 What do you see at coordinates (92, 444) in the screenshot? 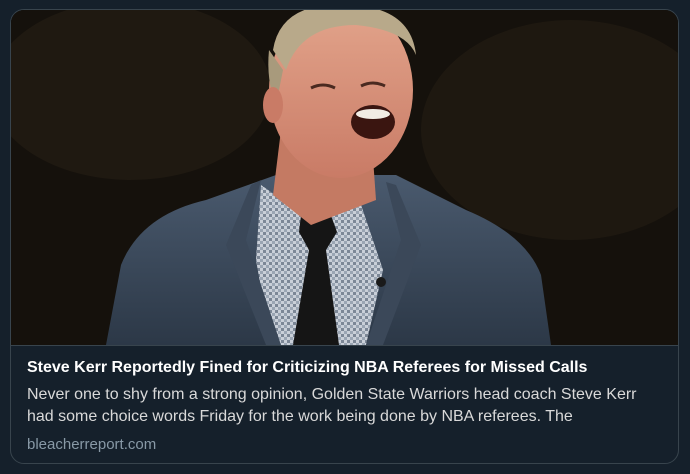
I see `card-domain: bleacherreport.com` at bounding box center [92, 444].